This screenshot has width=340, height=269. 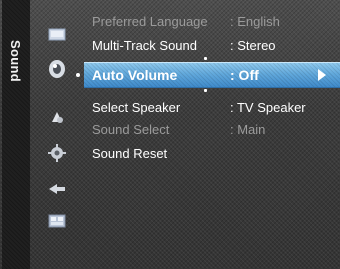 I want to click on menu-item-sound-select: Sound Select : Main, so click(x=212, y=129).